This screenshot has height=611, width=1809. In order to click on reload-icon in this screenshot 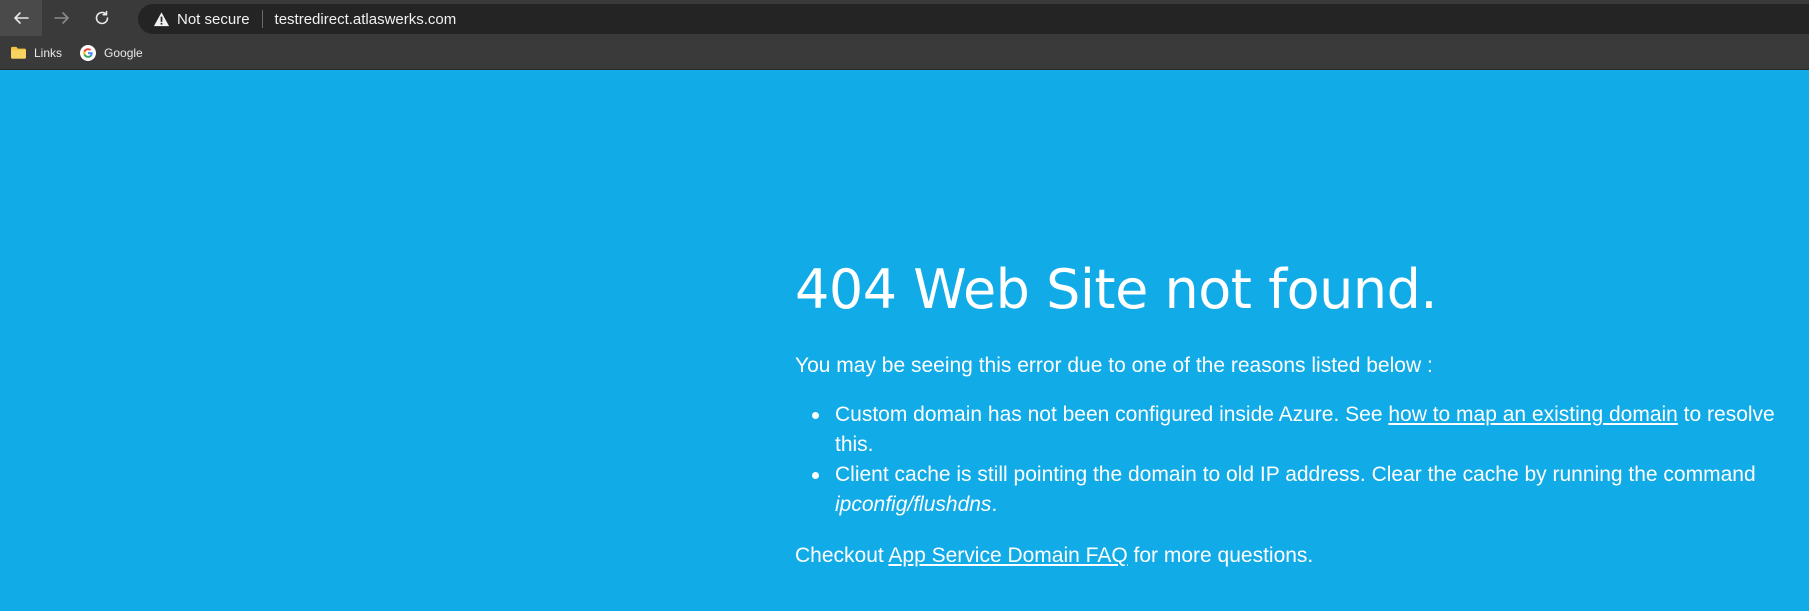, I will do `click(102, 17)`.